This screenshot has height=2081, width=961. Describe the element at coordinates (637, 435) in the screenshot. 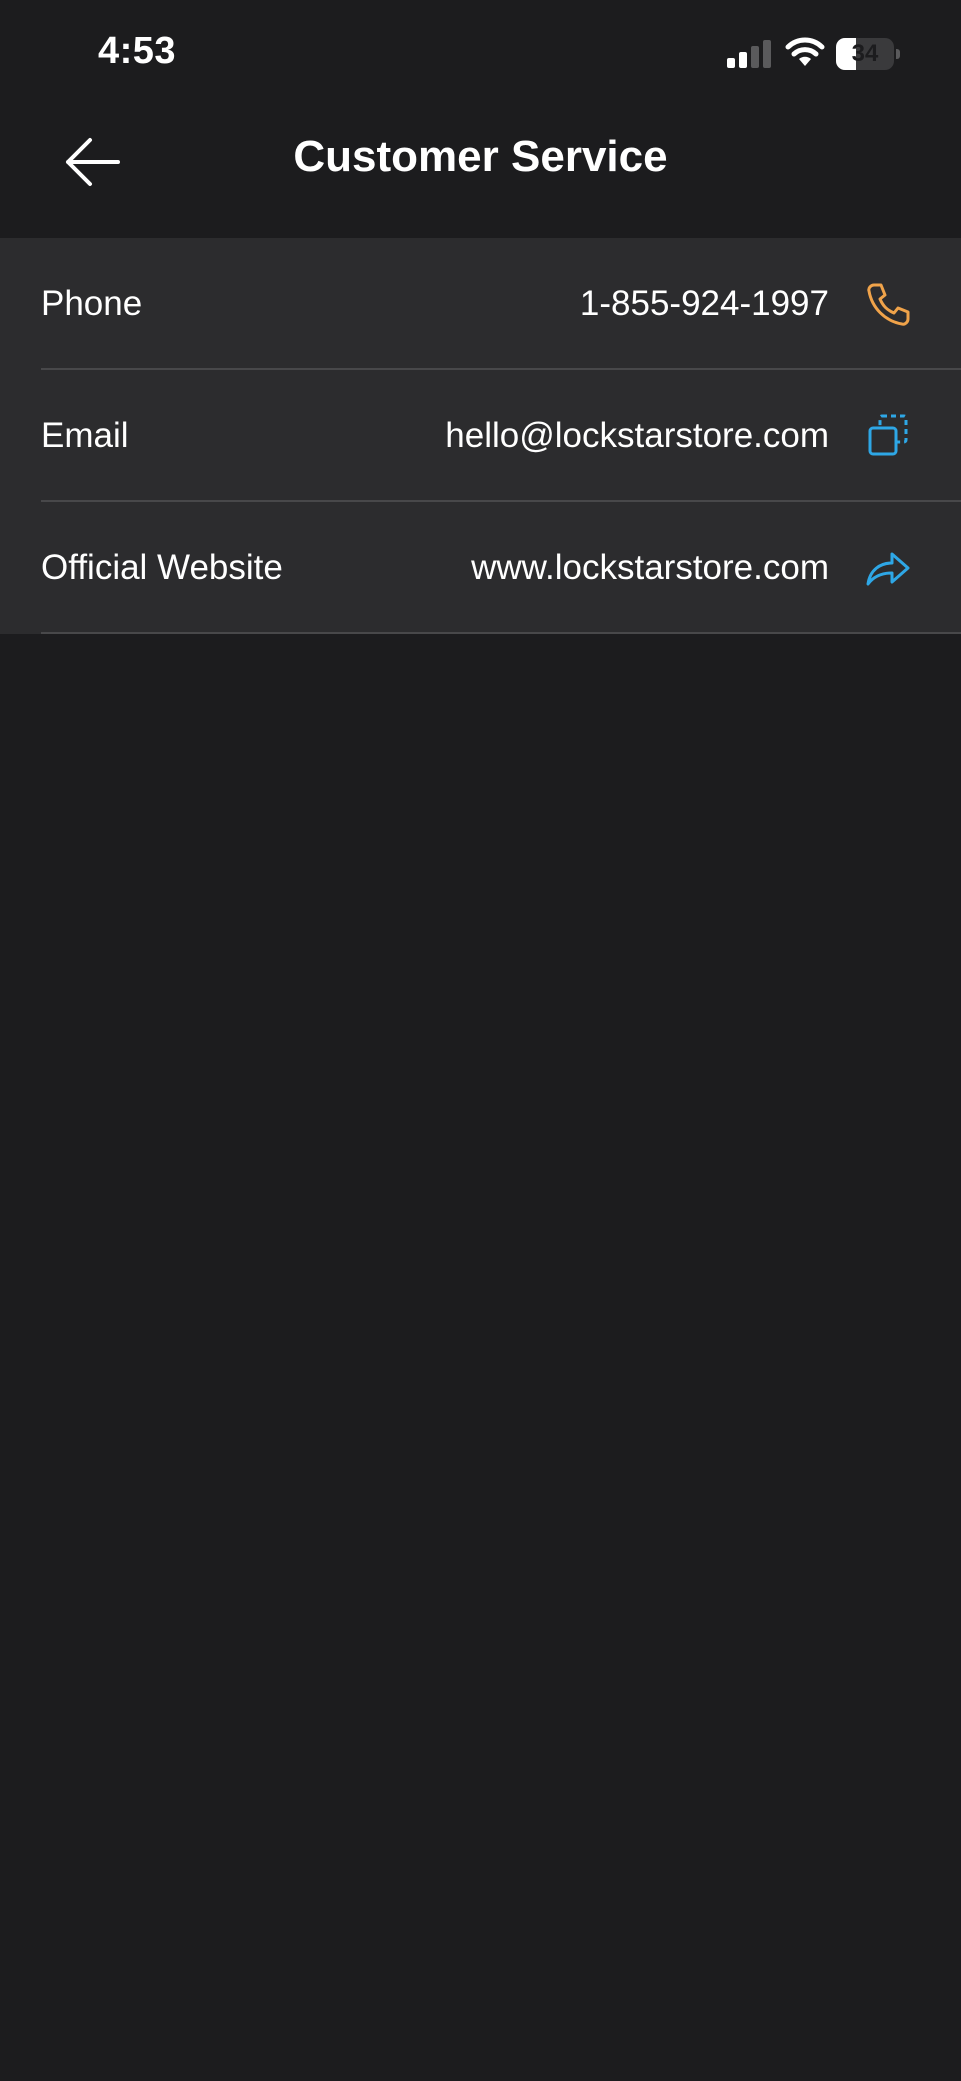

I see `email-address: hello@lockstarstore.com` at that location.